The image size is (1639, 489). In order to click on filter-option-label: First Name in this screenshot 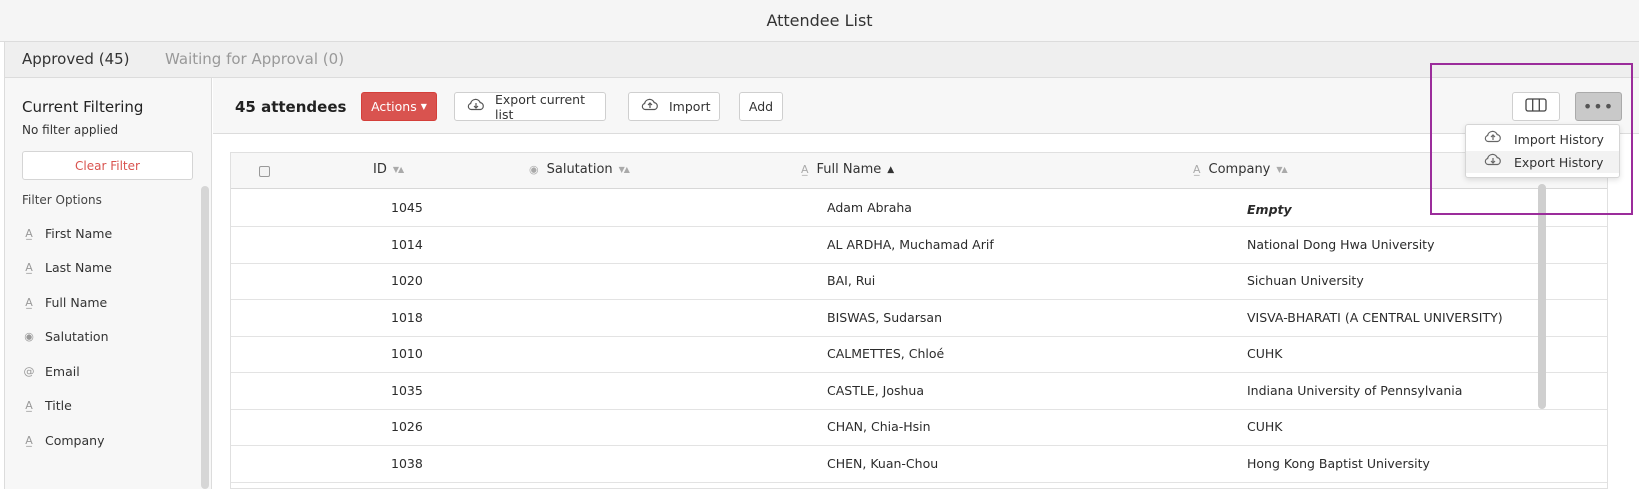, I will do `click(79, 233)`.